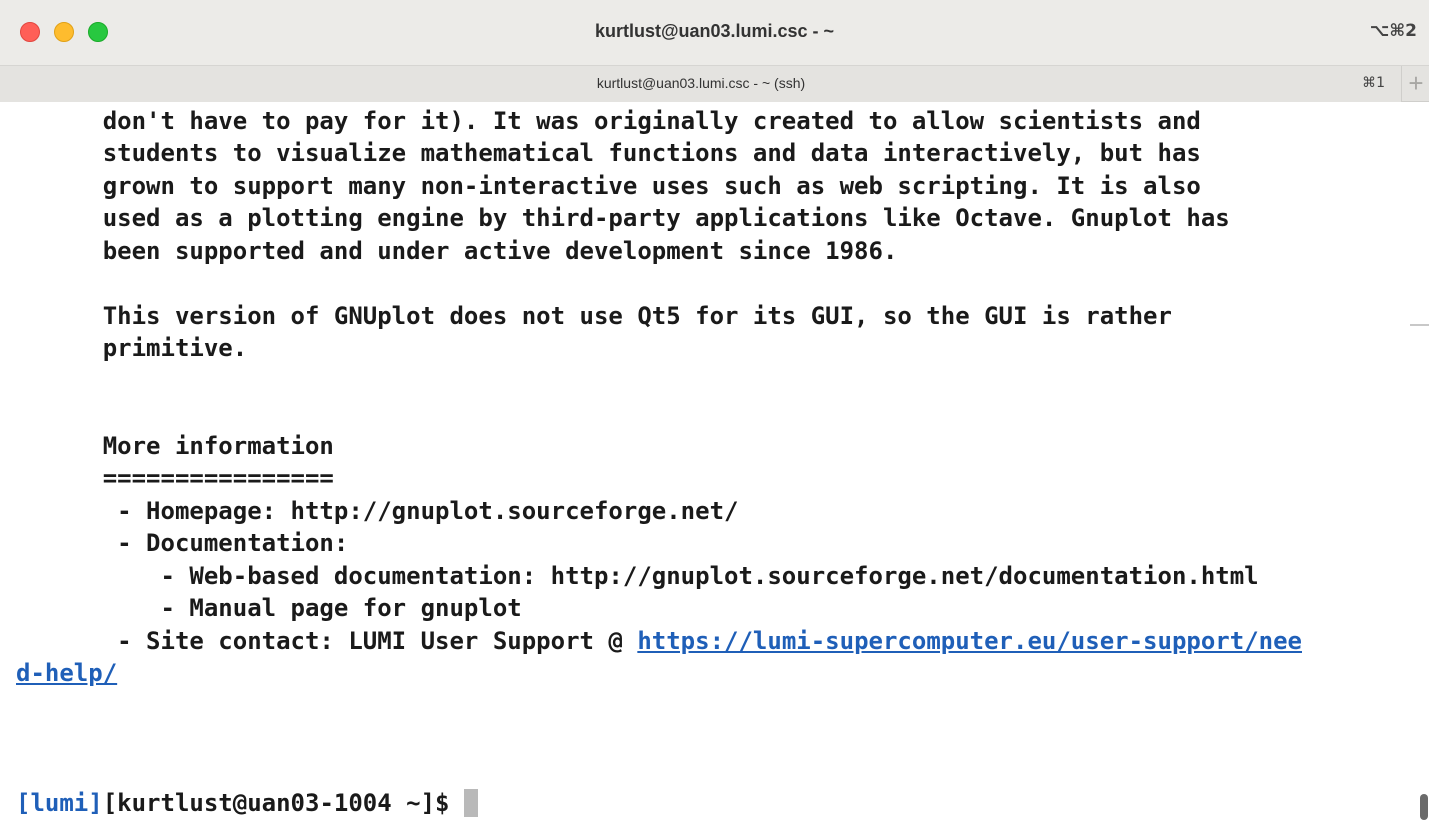 The width and height of the screenshot is (1429, 825). Describe the element at coordinates (59, 803) in the screenshot. I see `prompt-tag: [lumi]` at that location.